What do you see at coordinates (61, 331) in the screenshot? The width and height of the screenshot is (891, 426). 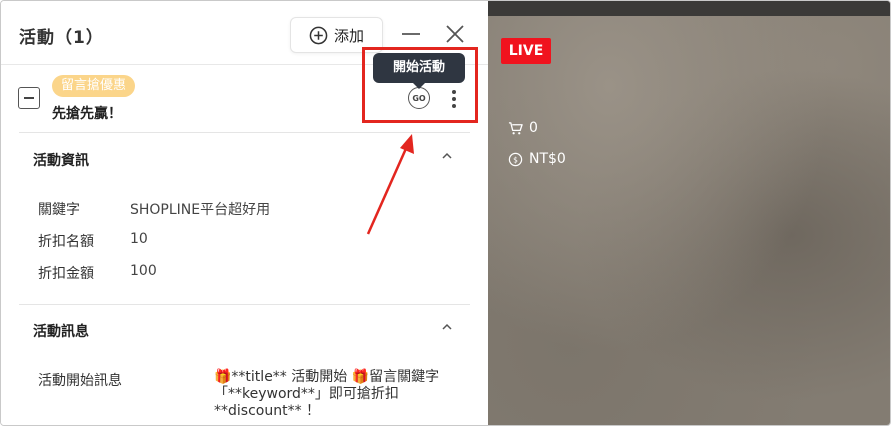 I see `message-section-title: 活動訊息` at bounding box center [61, 331].